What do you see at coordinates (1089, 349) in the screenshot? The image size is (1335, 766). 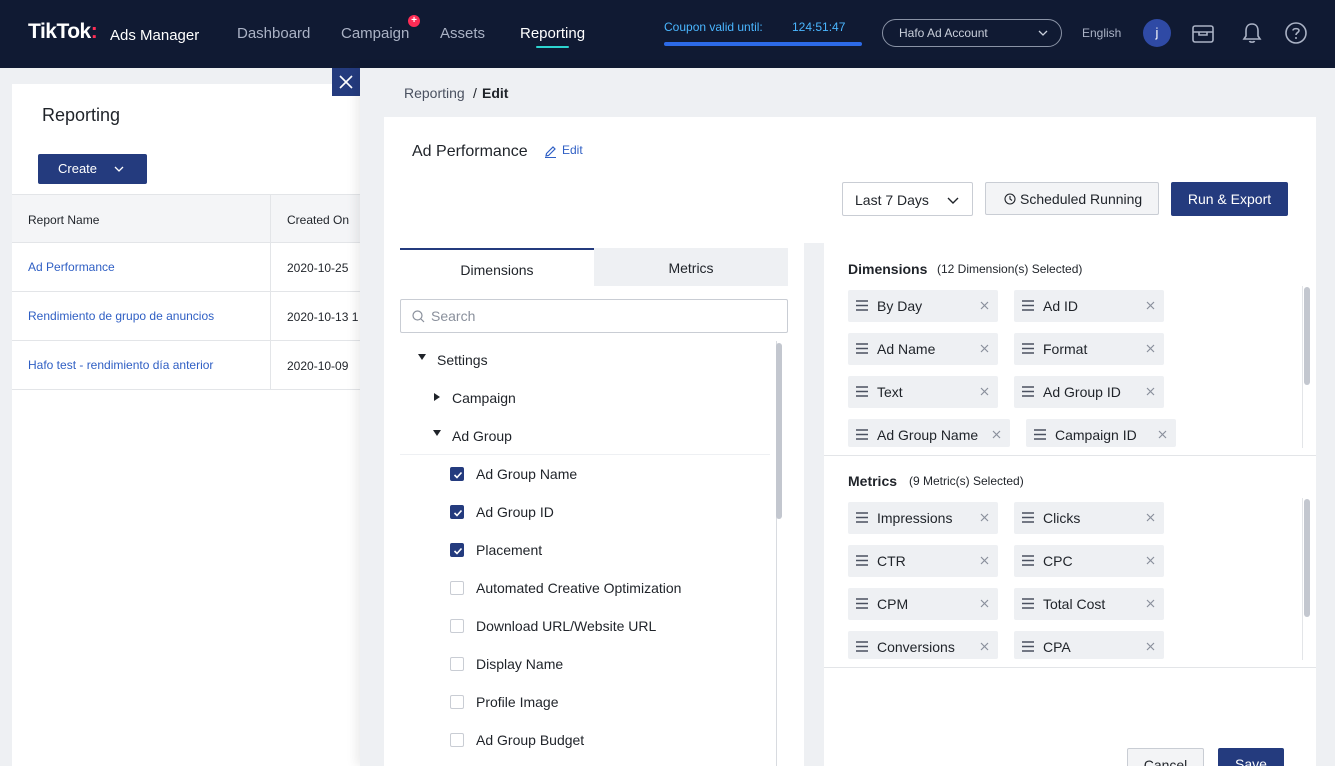 I see `selected-dimension-chip: Format` at bounding box center [1089, 349].